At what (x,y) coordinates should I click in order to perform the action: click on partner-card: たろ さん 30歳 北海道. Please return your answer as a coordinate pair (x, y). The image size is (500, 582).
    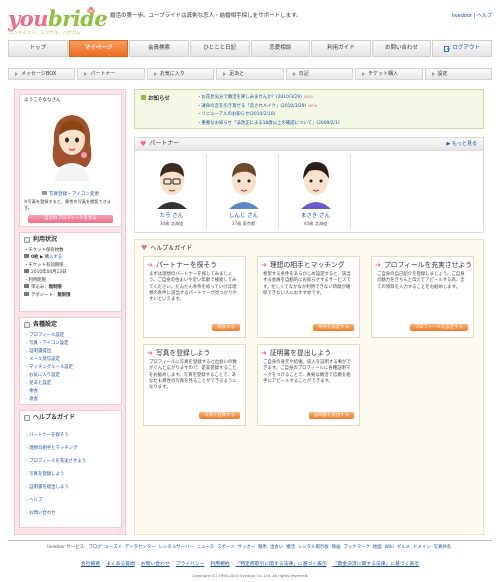
    Looking at the image, I should click on (172, 192).